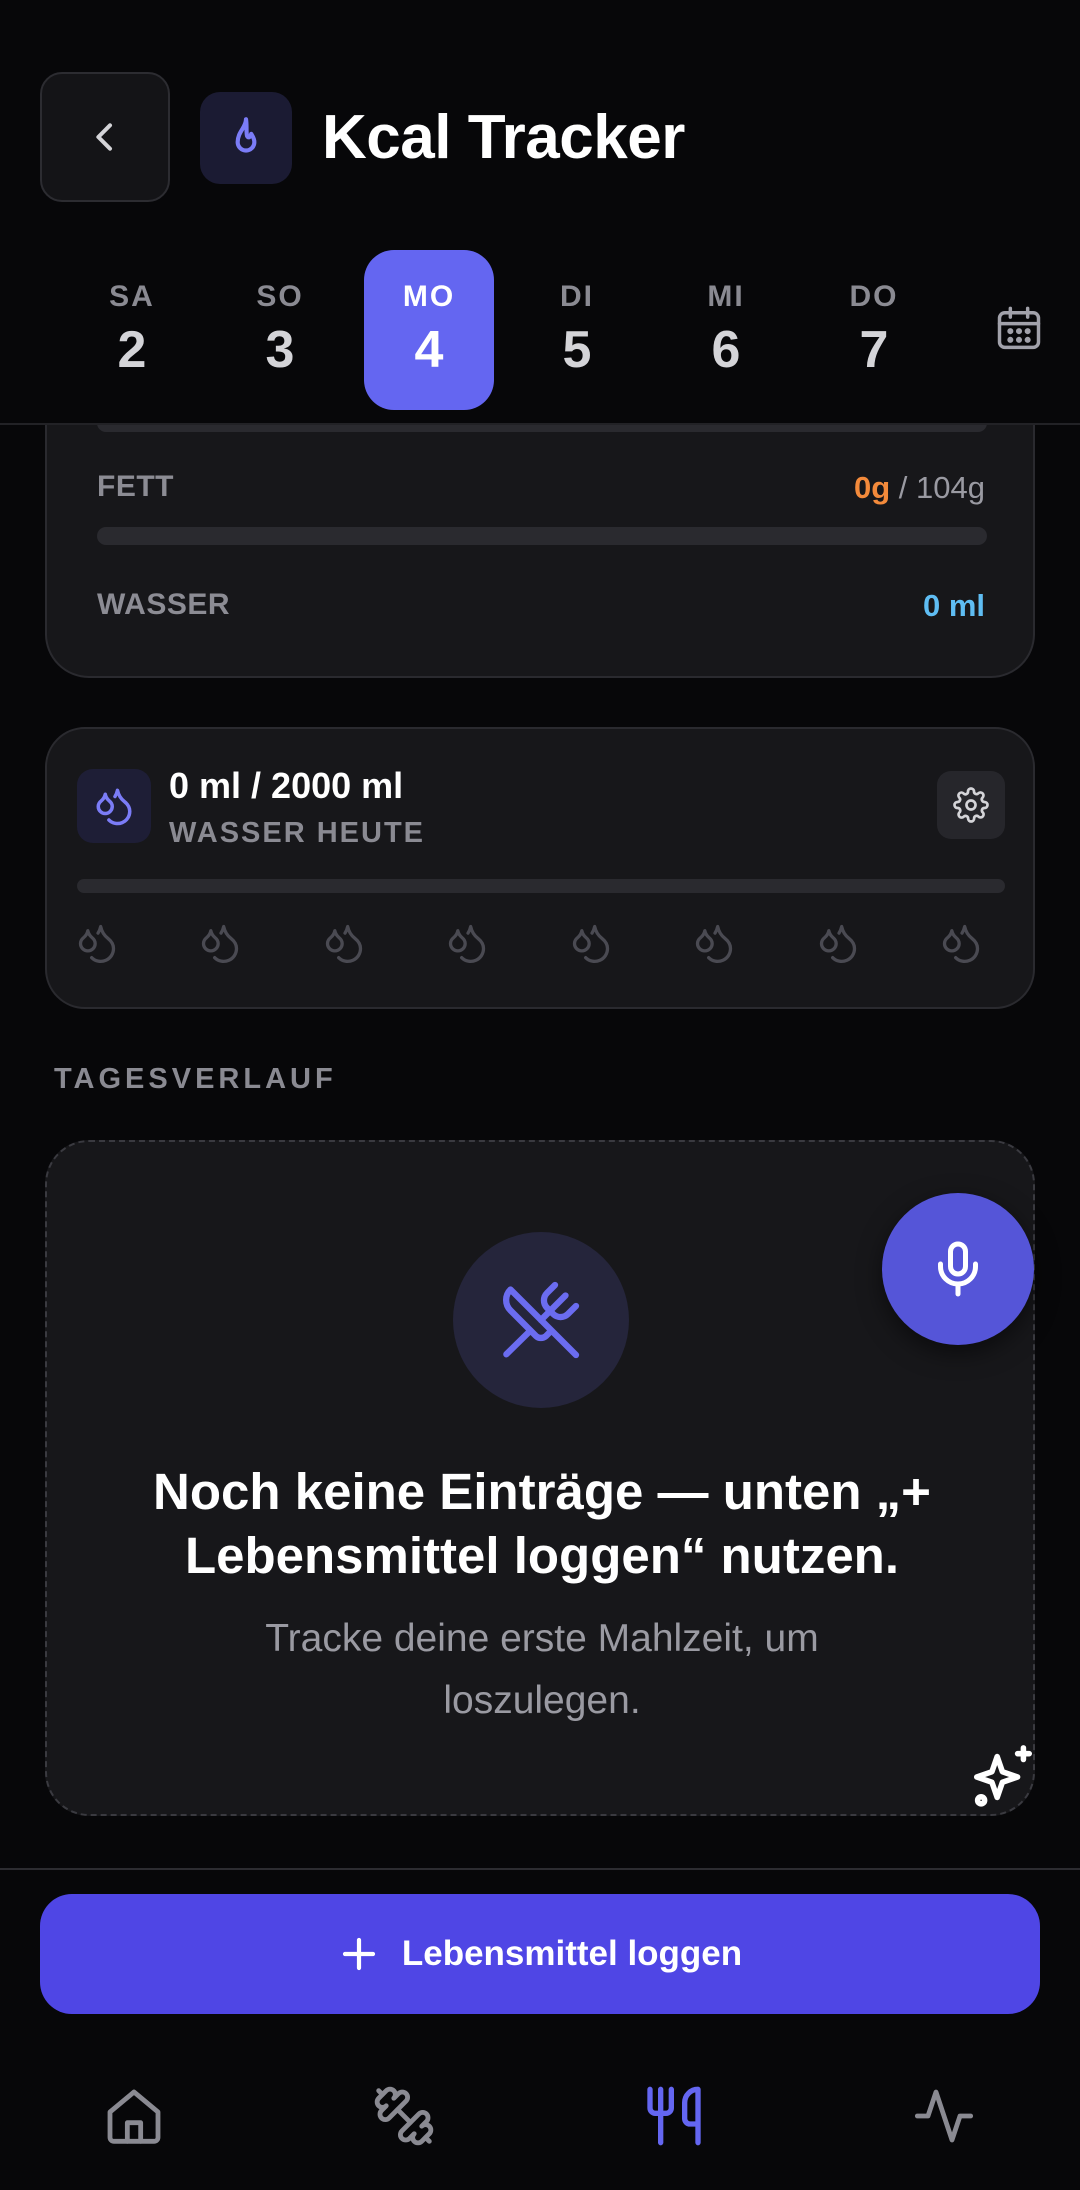 The image size is (1080, 2190). Describe the element at coordinates (874, 296) in the screenshot. I see `day-name: DO` at that location.